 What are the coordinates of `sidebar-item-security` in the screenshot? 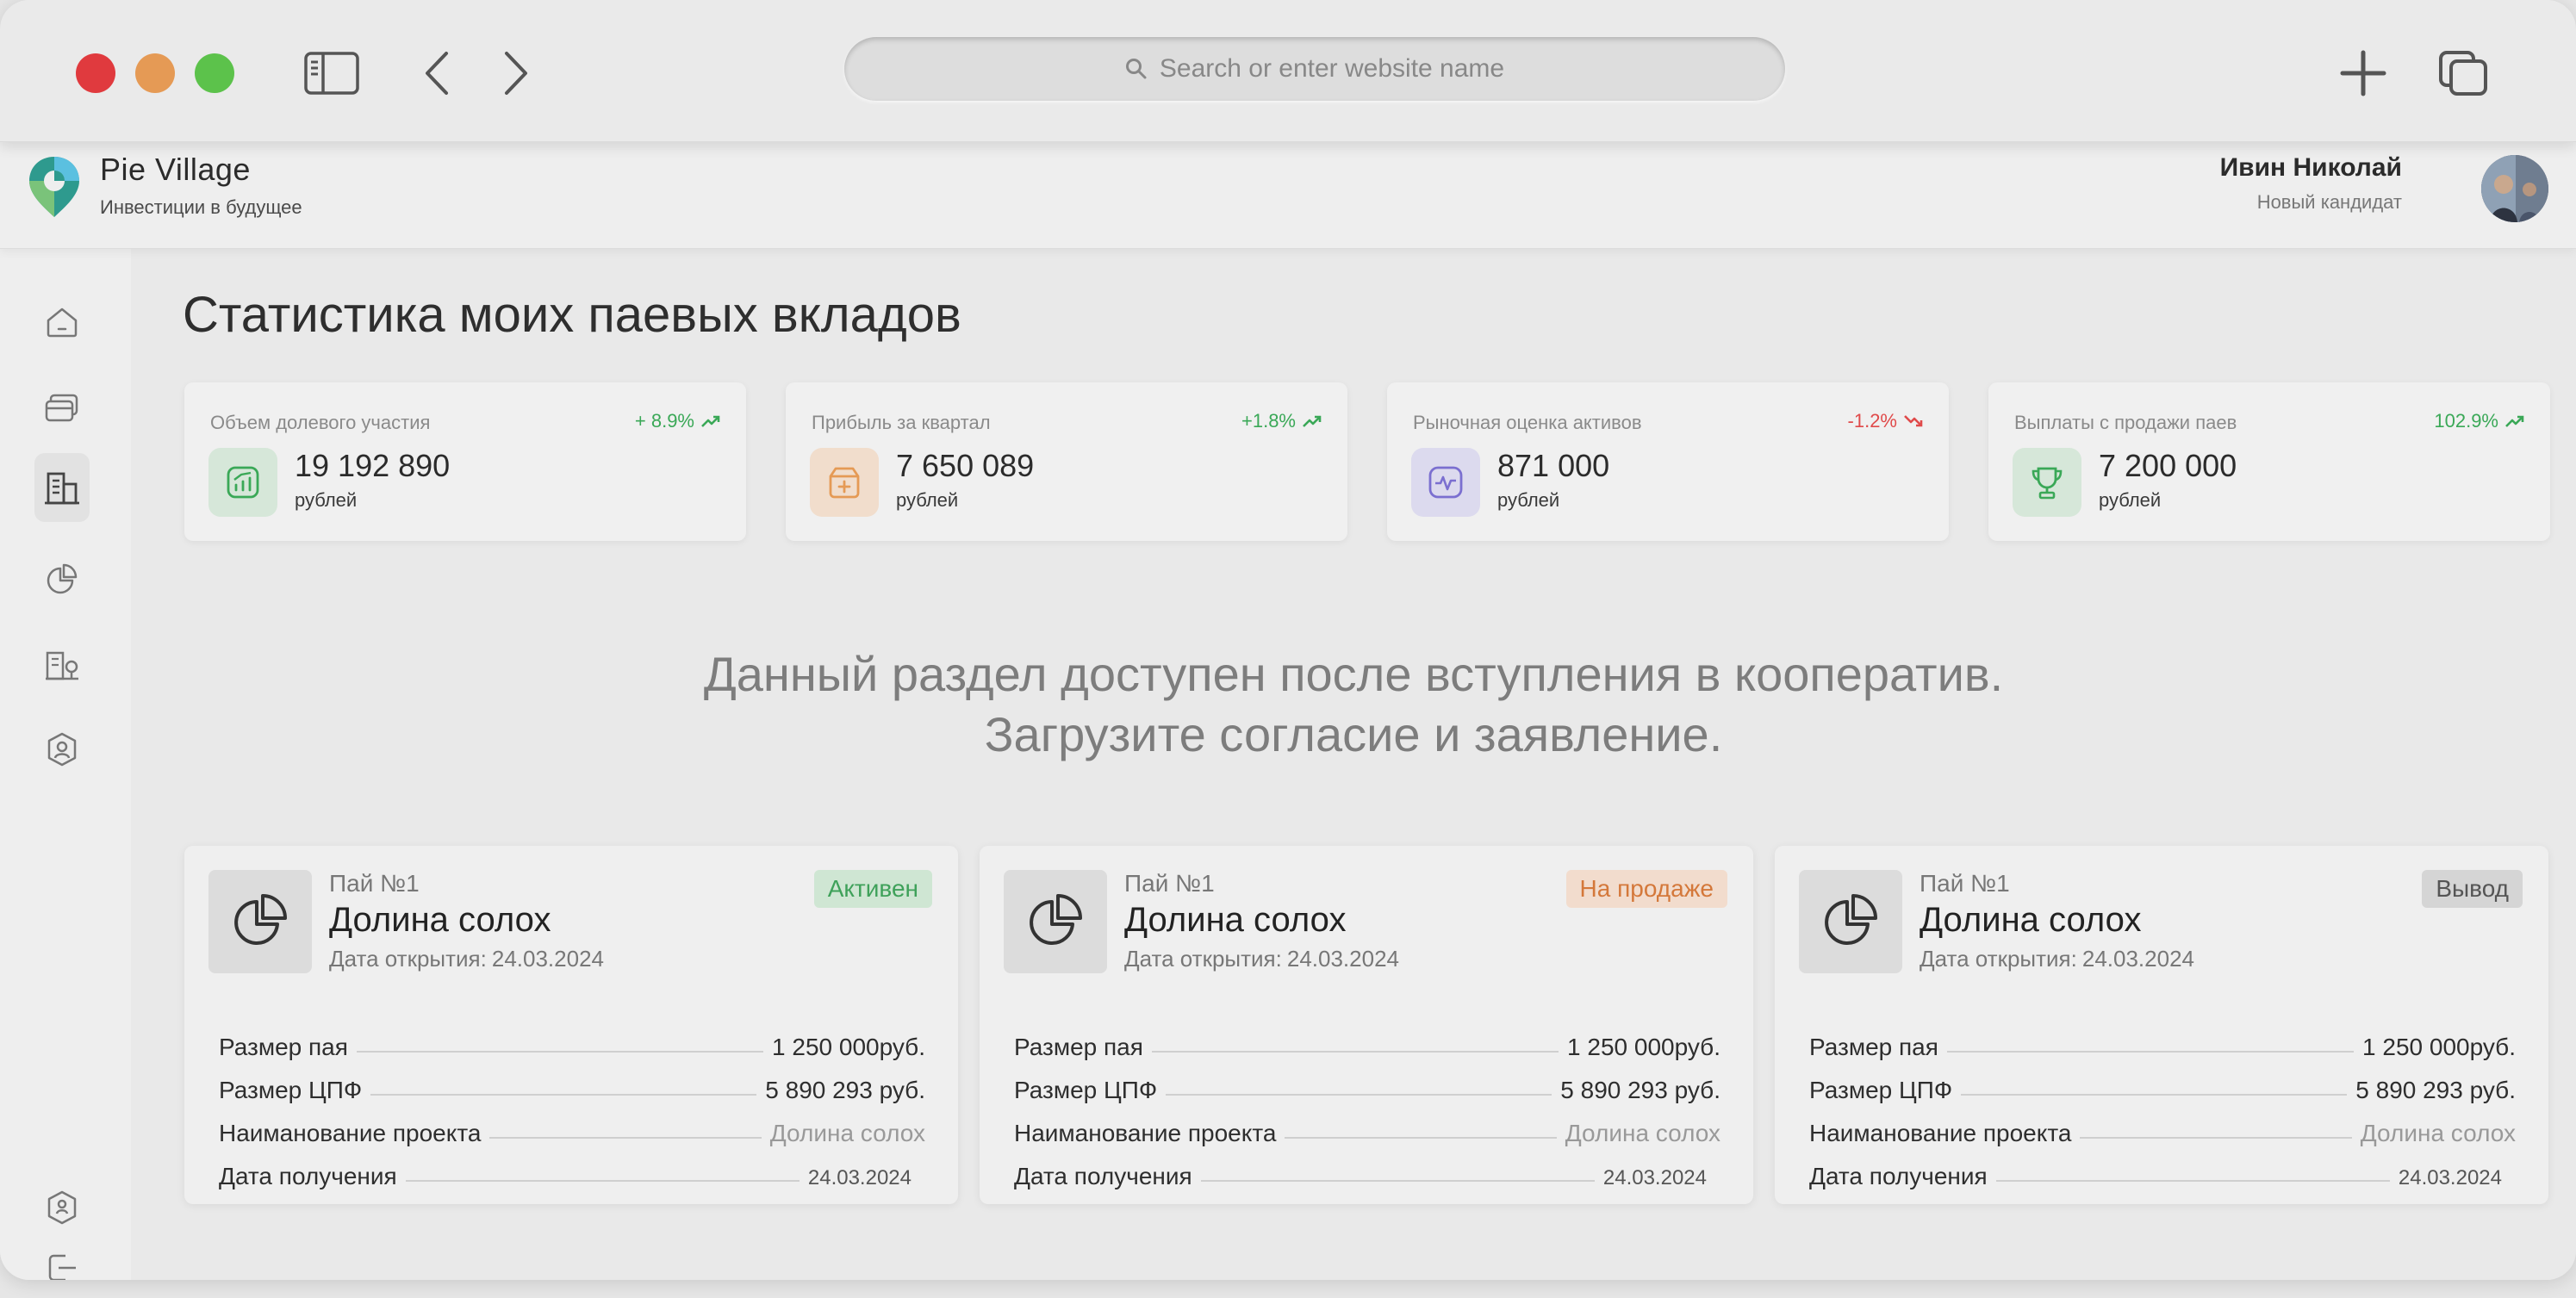 It's located at (62, 1207).